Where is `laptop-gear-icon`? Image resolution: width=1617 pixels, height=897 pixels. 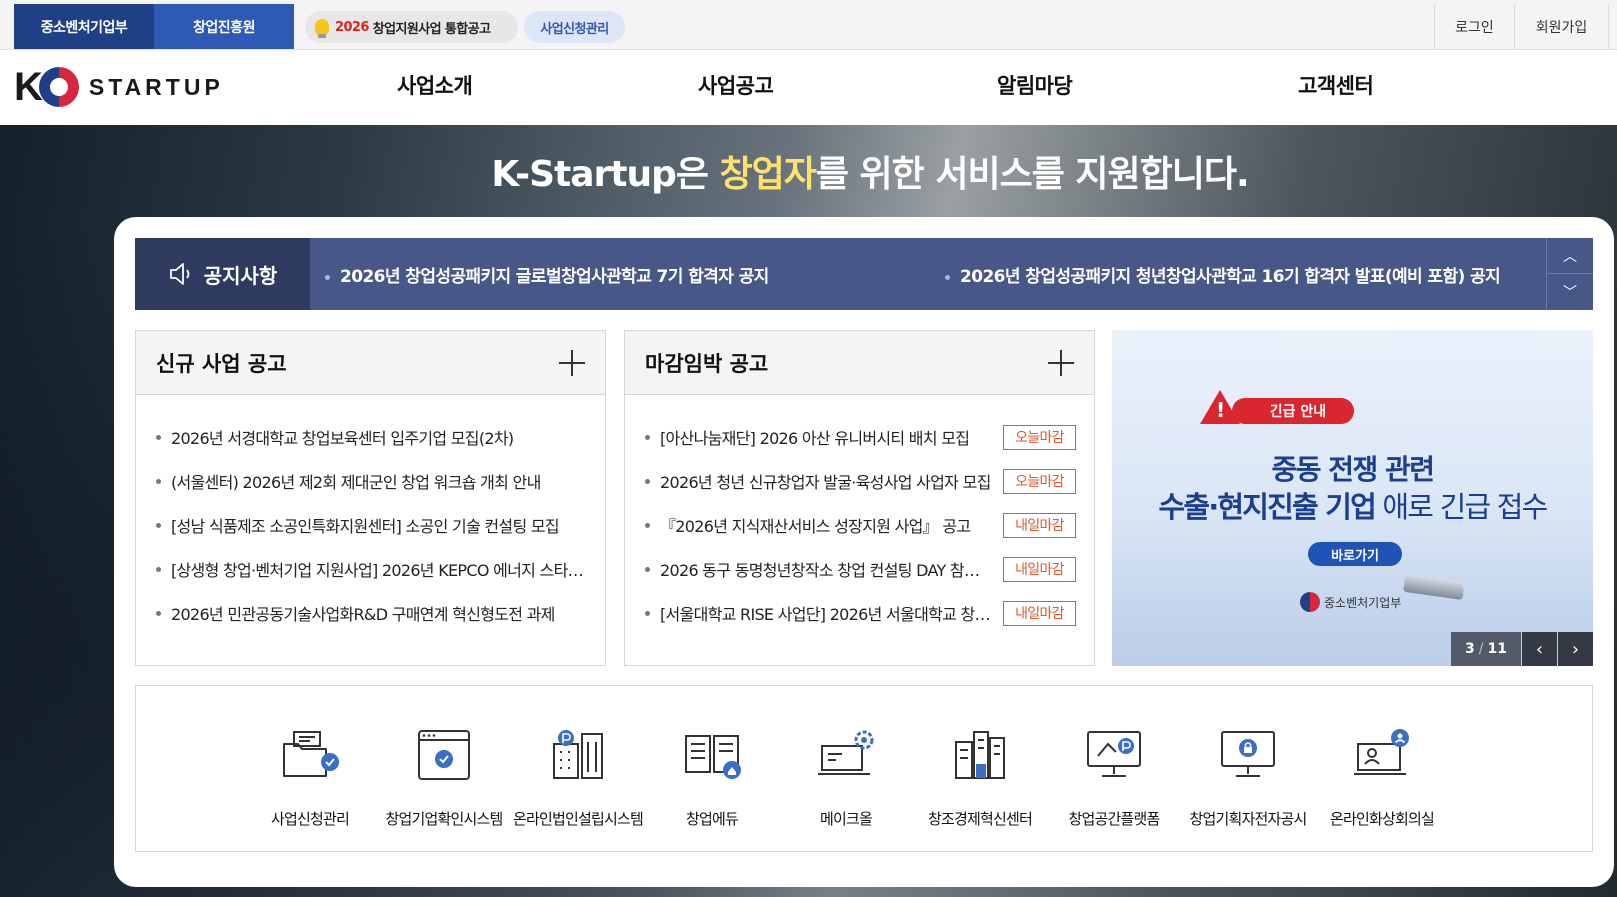 laptop-gear-icon is located at coordinates (846, 752).